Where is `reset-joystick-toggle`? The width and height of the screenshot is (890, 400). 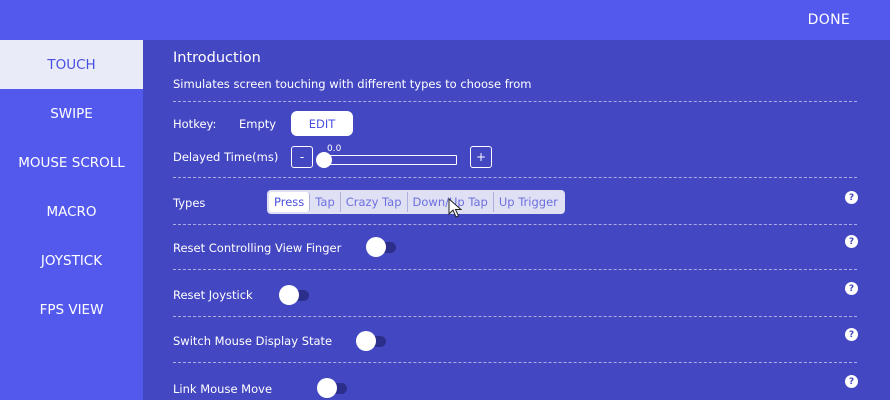
reset-joystick-toggle is located at coordinates (296, 295).